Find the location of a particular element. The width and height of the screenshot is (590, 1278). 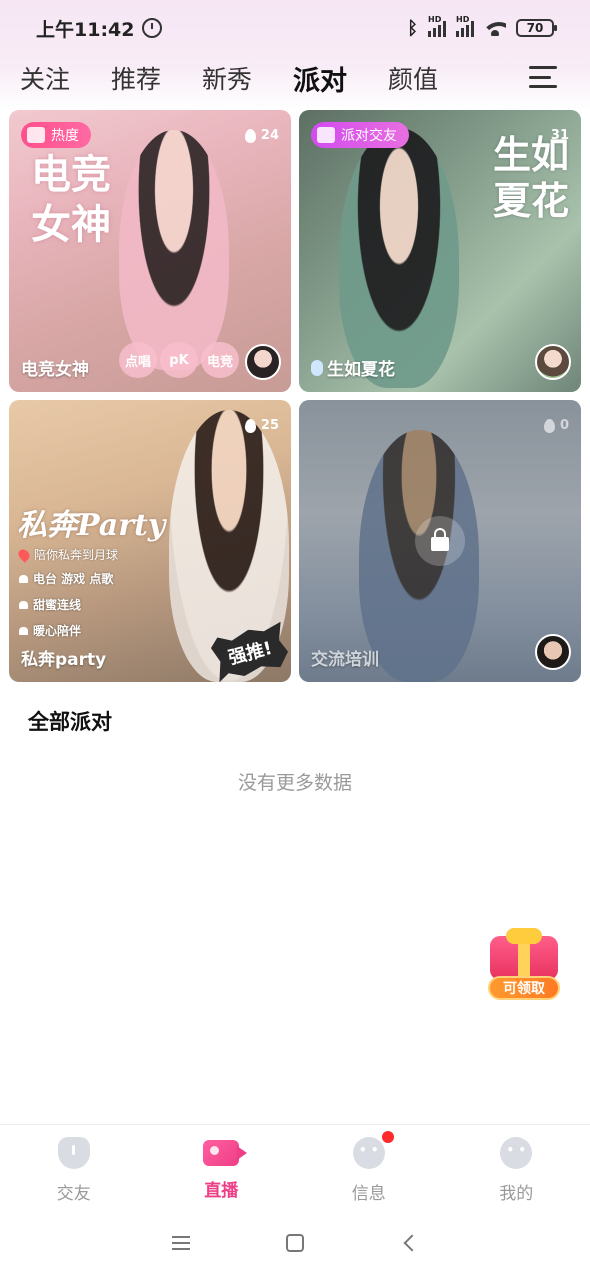

cover-overlay-title: 私奔Party is located at coordinates (91, 525).